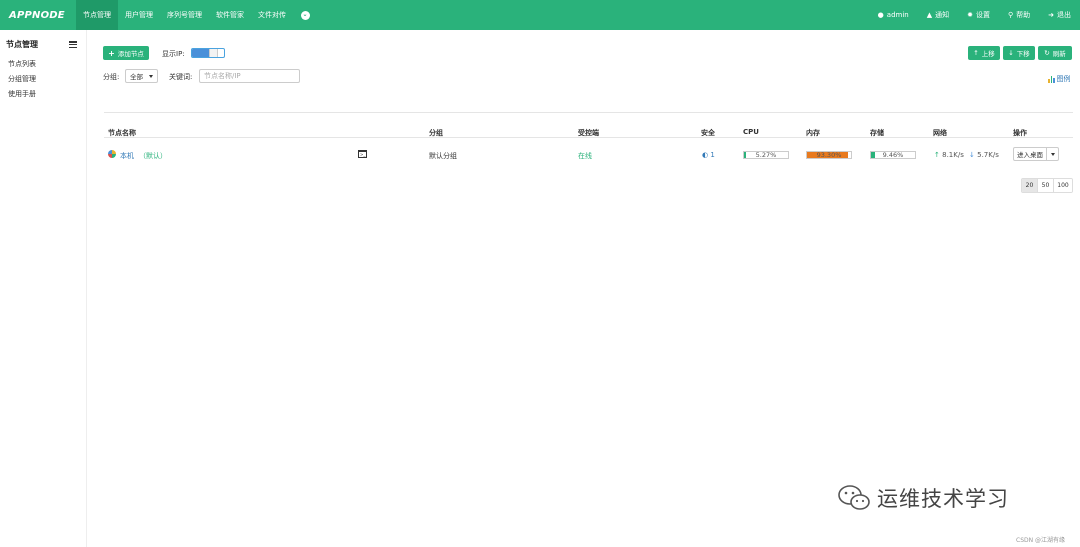 This screenshot has width=1080, height=547. I want to click on node-security: ◐ 1, so click(708, 155).